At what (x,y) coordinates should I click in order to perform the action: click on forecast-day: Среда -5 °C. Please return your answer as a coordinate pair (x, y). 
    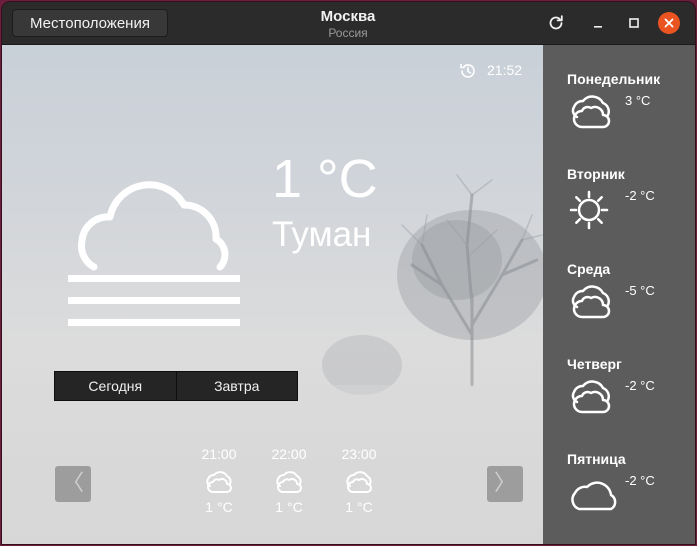
    Looking at the image, I should click on (619, 306).